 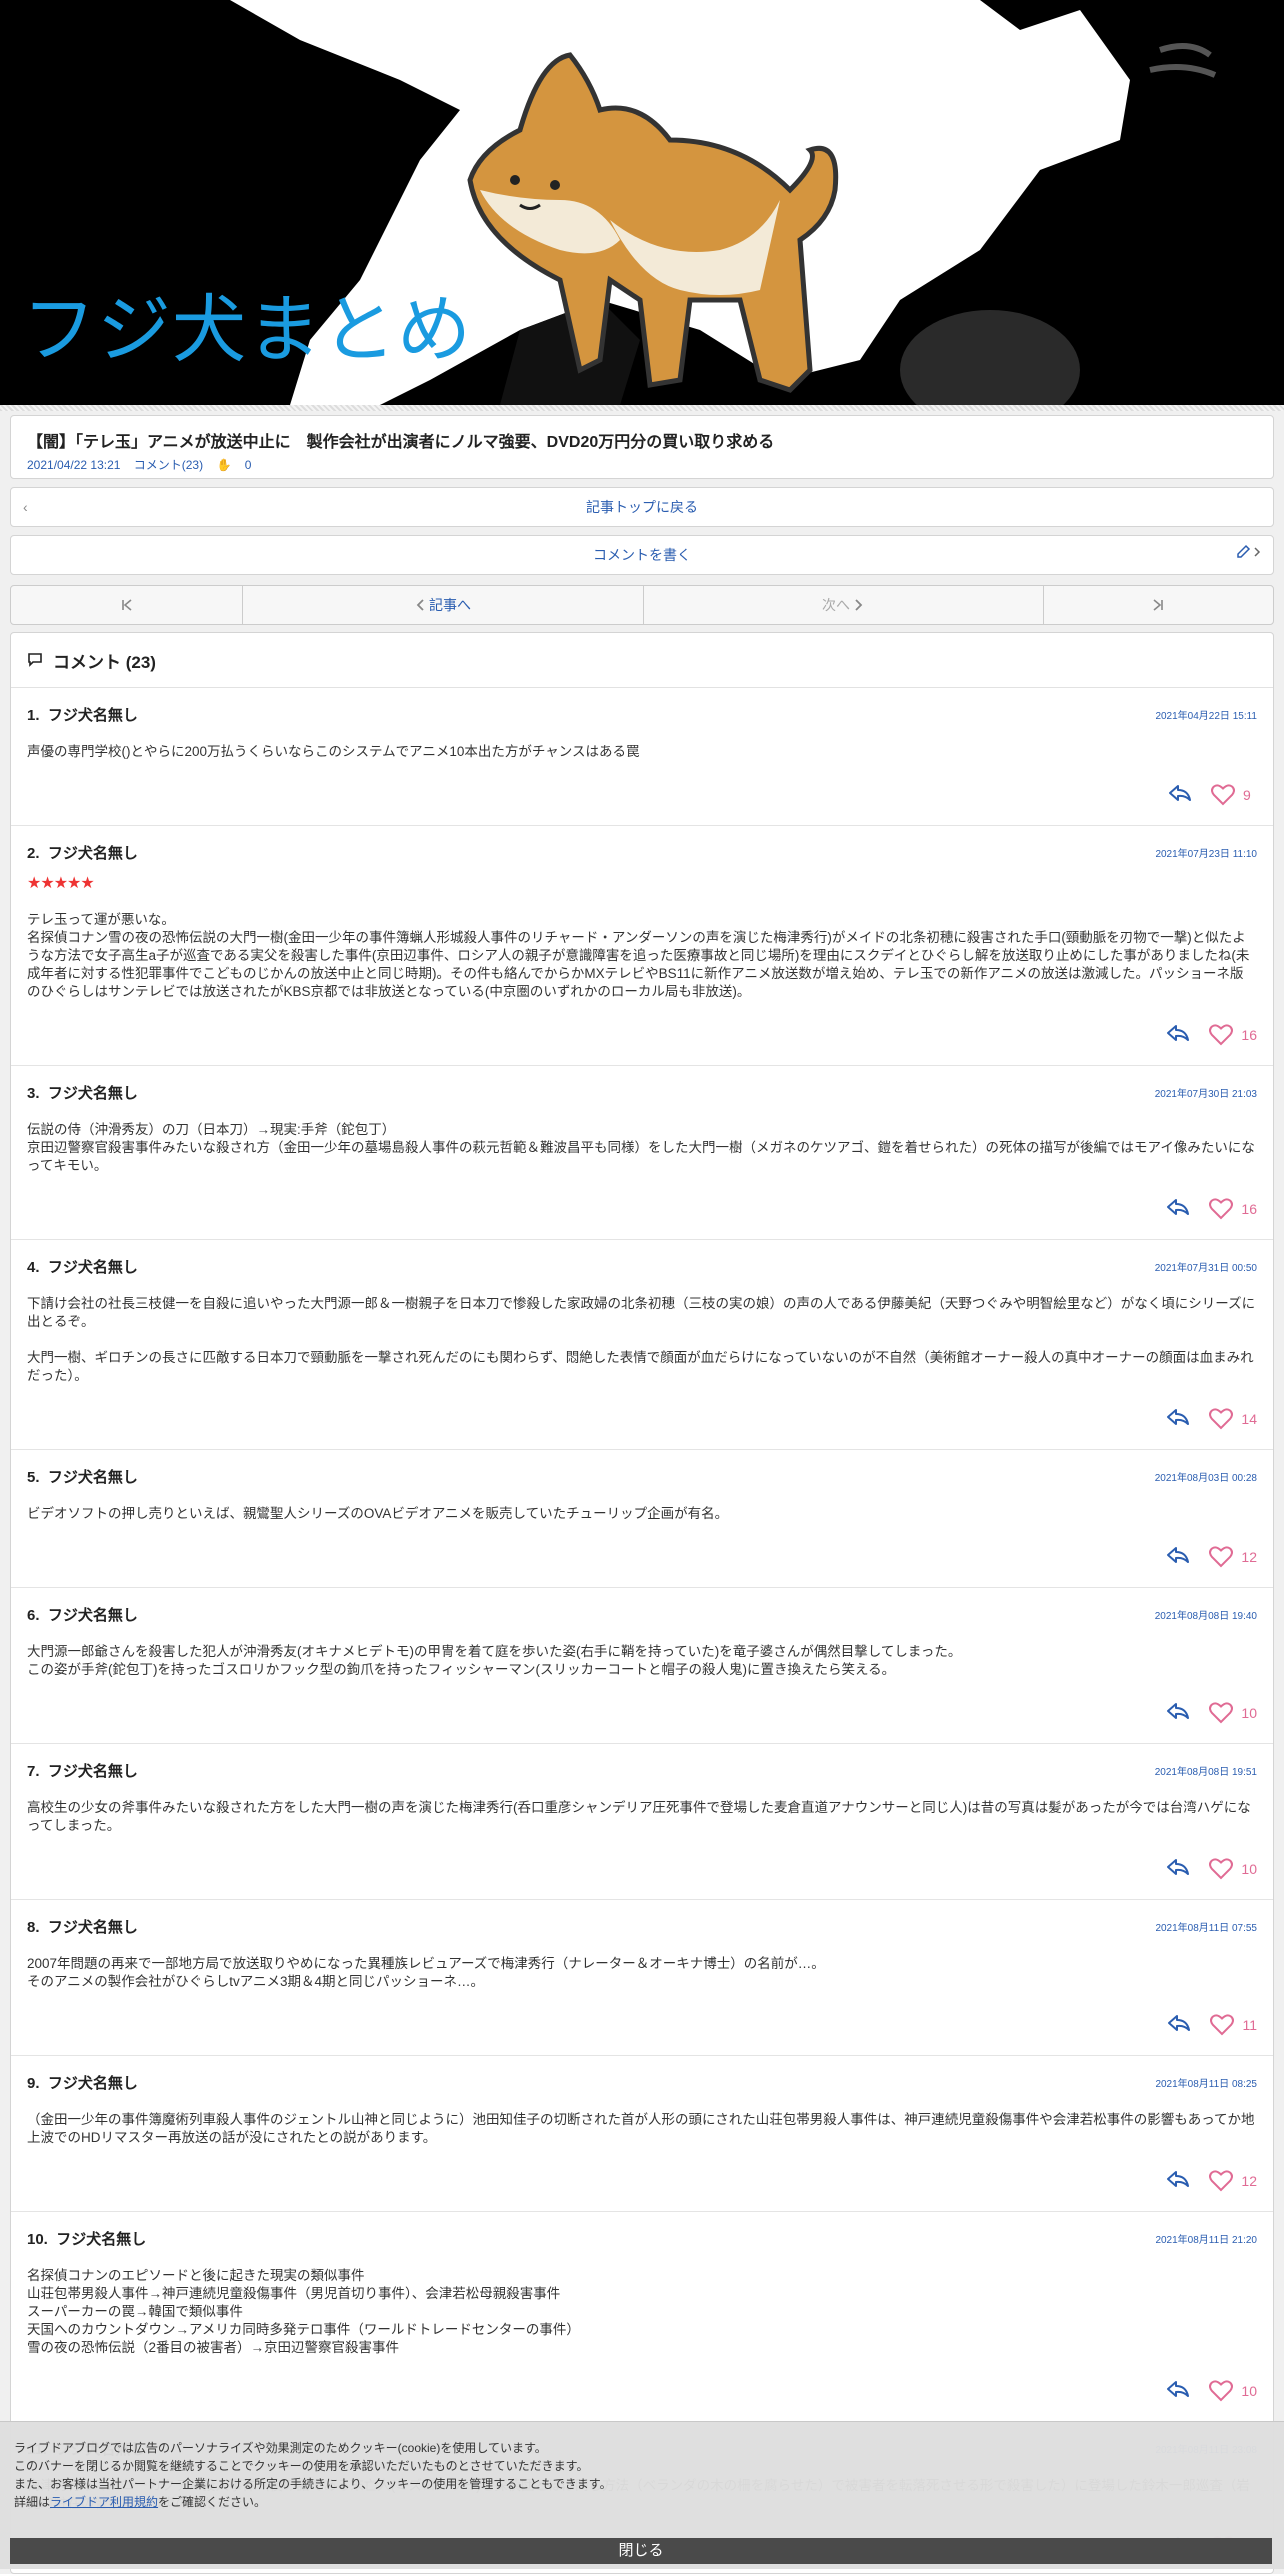 What do you see at coordinates (37, 2239) in the screenshot?
I see `comment-number: 10.` at bounding box center [37, 2239].